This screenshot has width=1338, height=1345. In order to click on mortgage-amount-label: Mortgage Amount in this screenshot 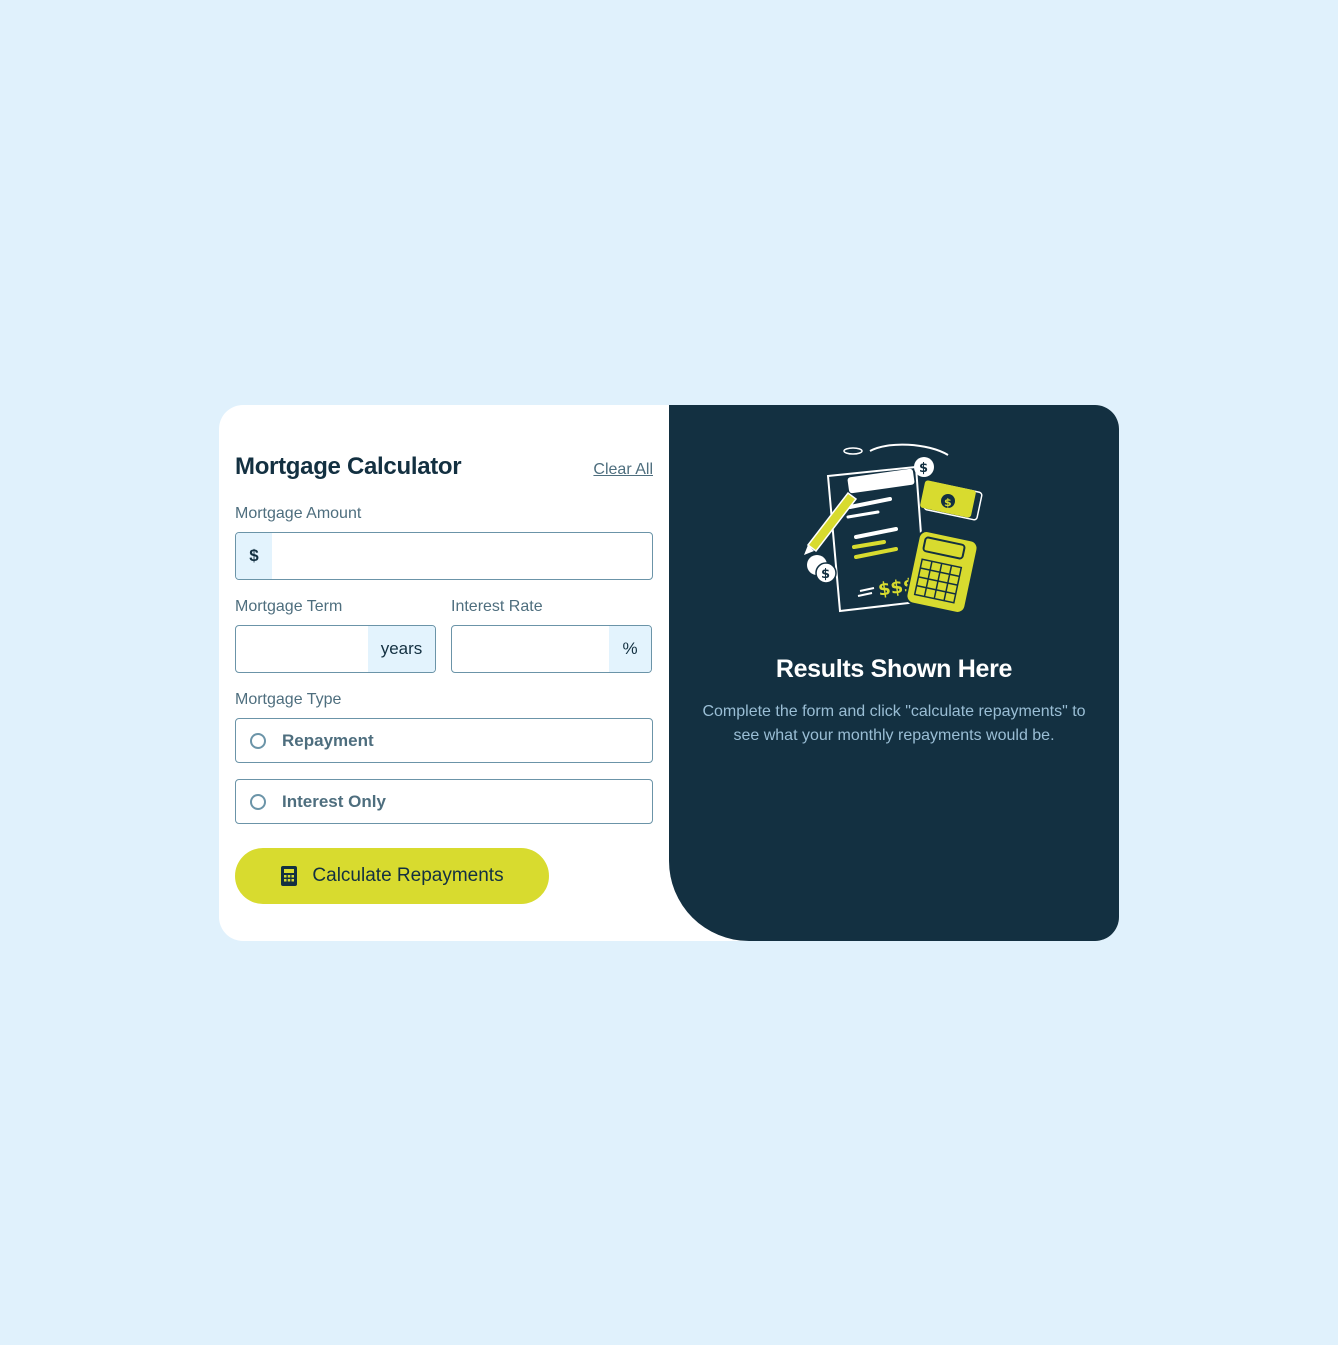, I will do `click(298, 513)`.